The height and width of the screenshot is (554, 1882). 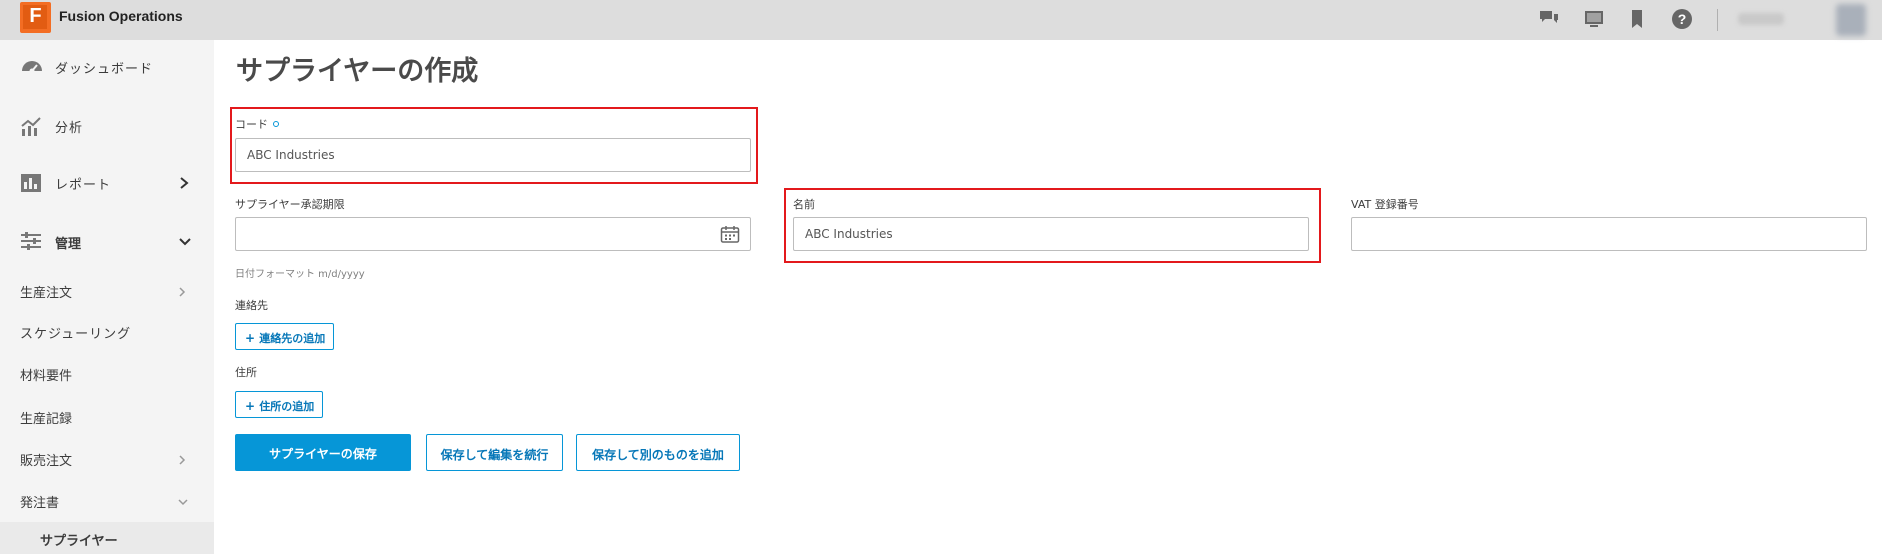 I want to click on approval-deadline-label: サプライヤー承認期限, so click(x=290, y=204).